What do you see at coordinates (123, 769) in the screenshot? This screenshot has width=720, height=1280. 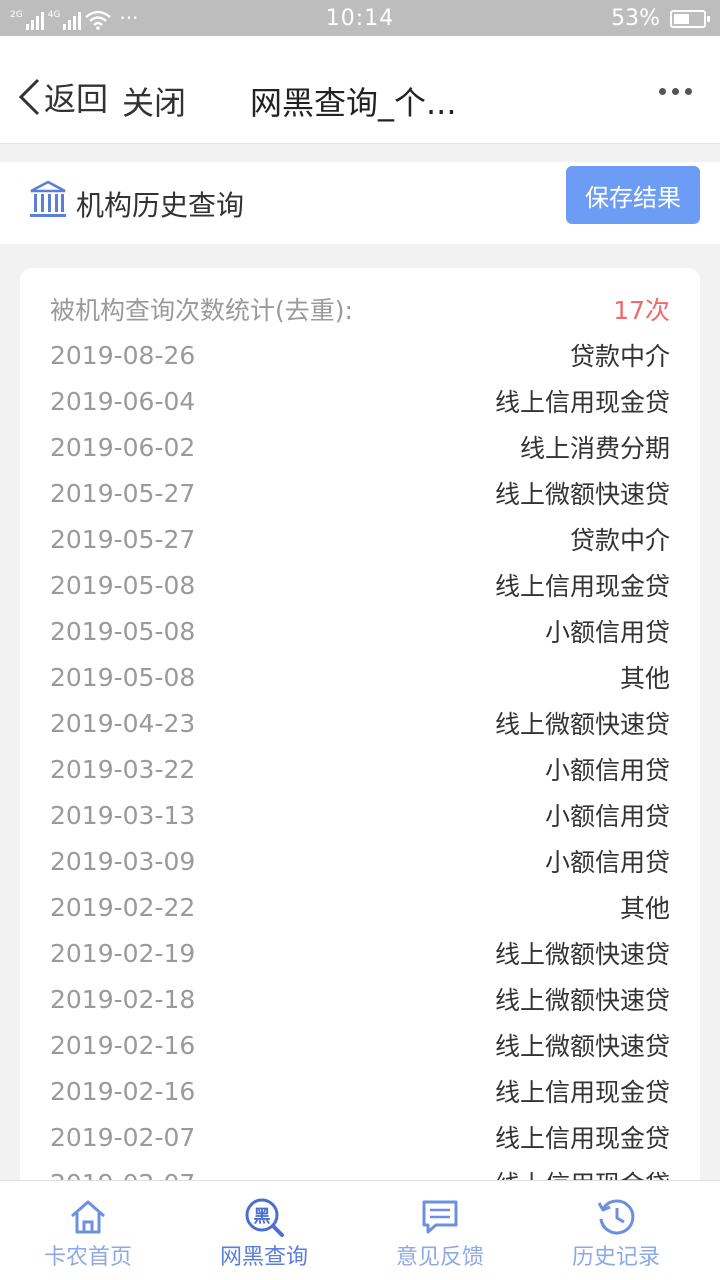 I see `record-date: 2019-03-22` at bounding box center [123, 769].